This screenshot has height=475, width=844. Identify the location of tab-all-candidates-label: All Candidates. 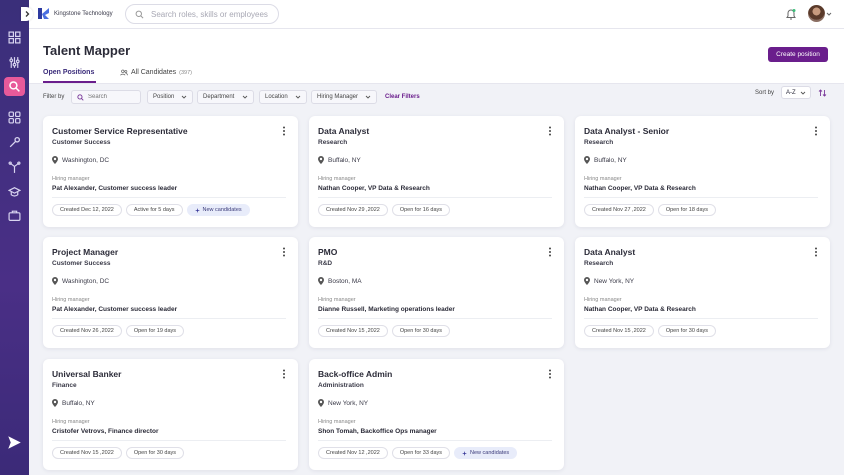
(154, 72).